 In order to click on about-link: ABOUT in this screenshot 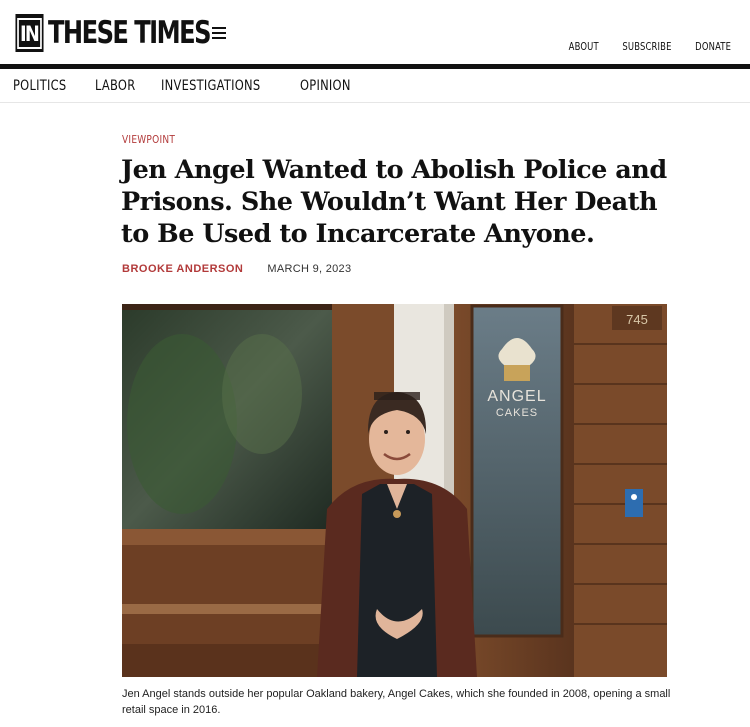, I will do `click(584, 46)`.